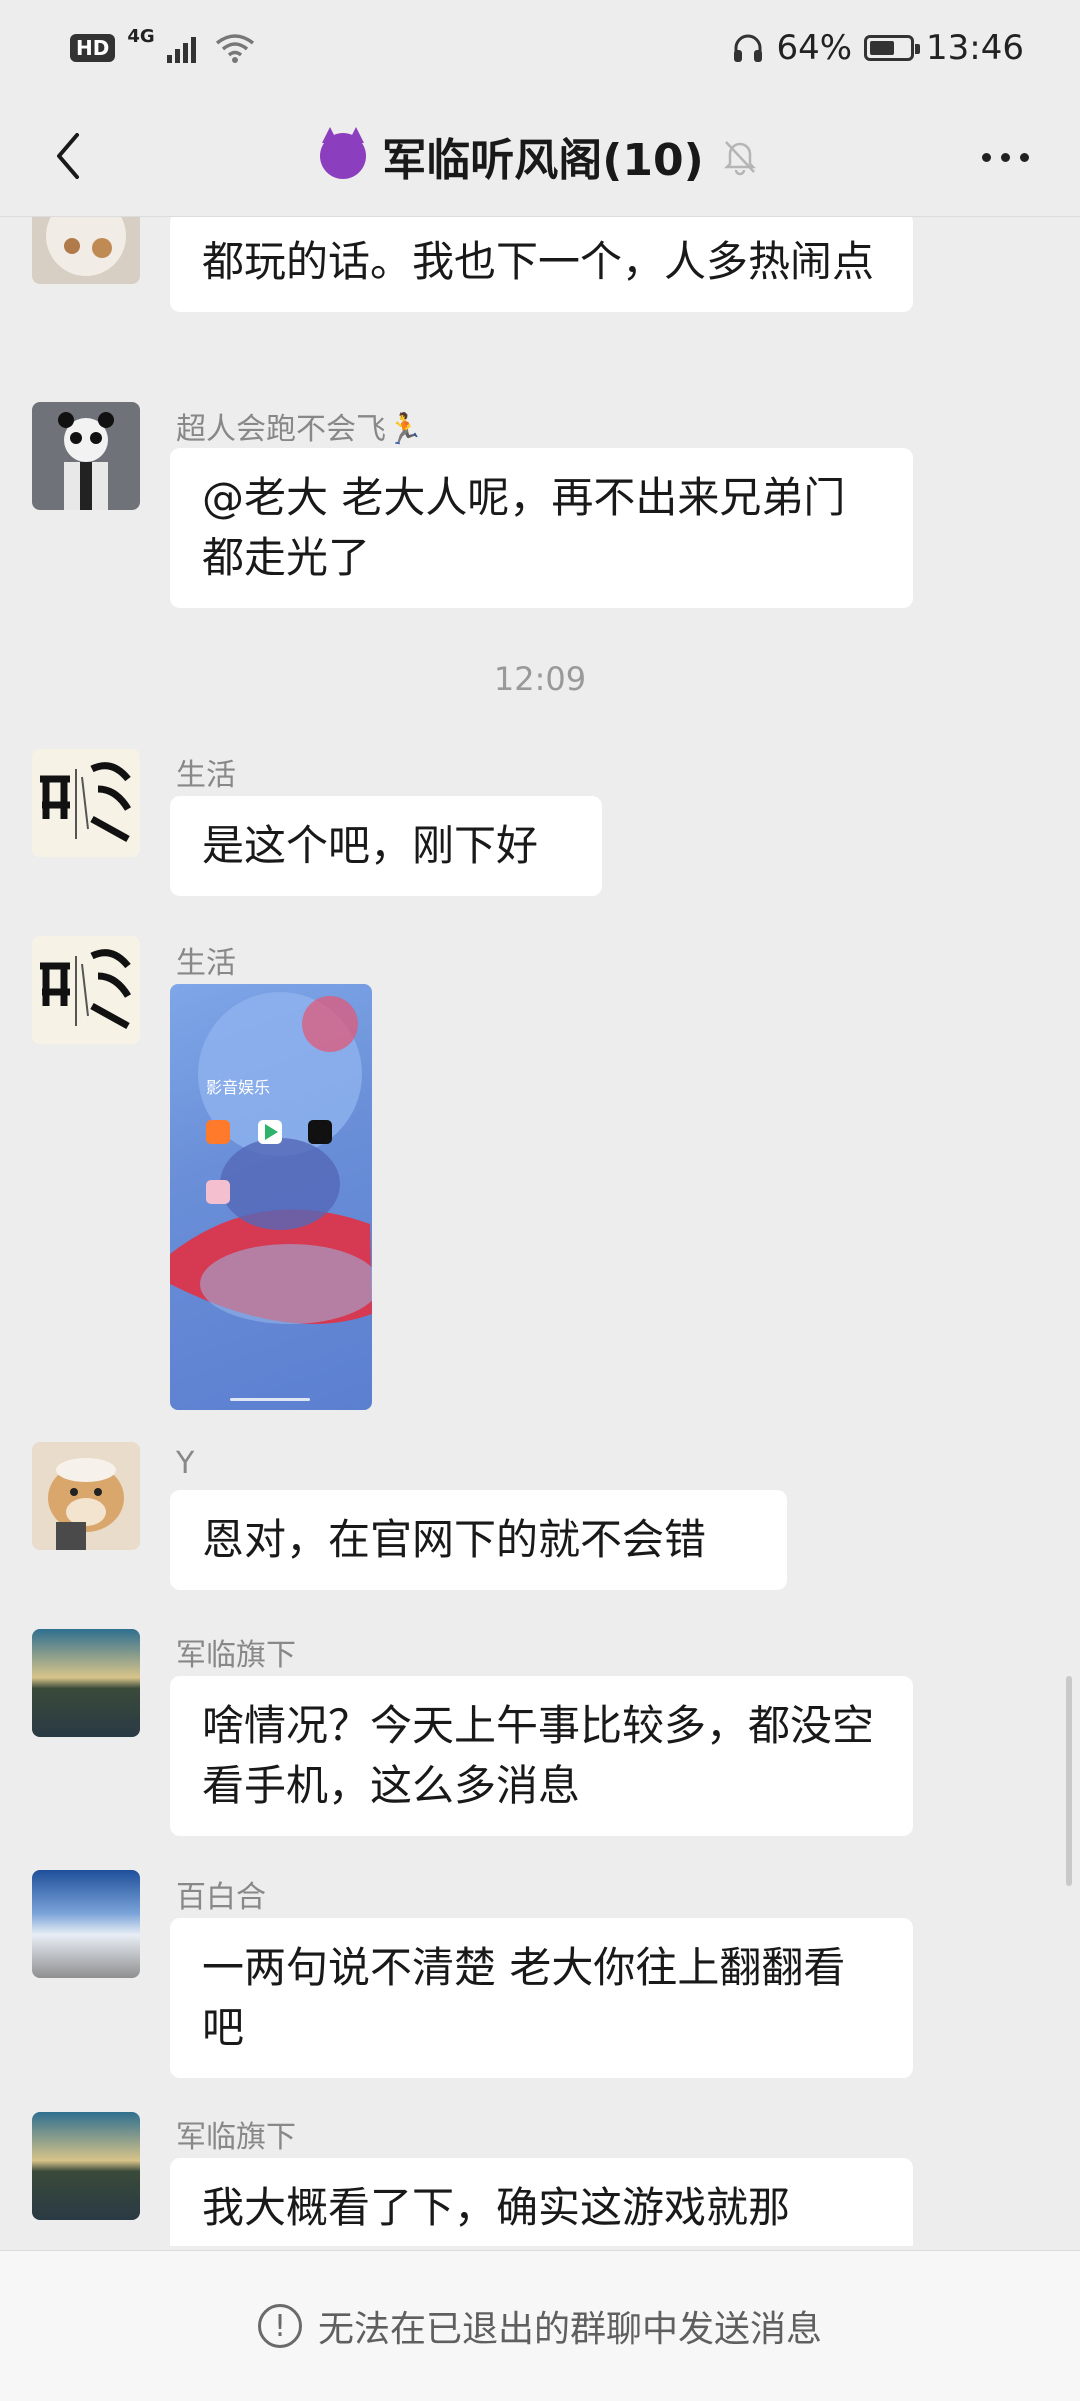 The height and width of the screenshot is (2401, 1080). What do you see at coordinates (975, 48) in the screenshot?
I see `clock: 13:46` at bounding box center [975, 48].